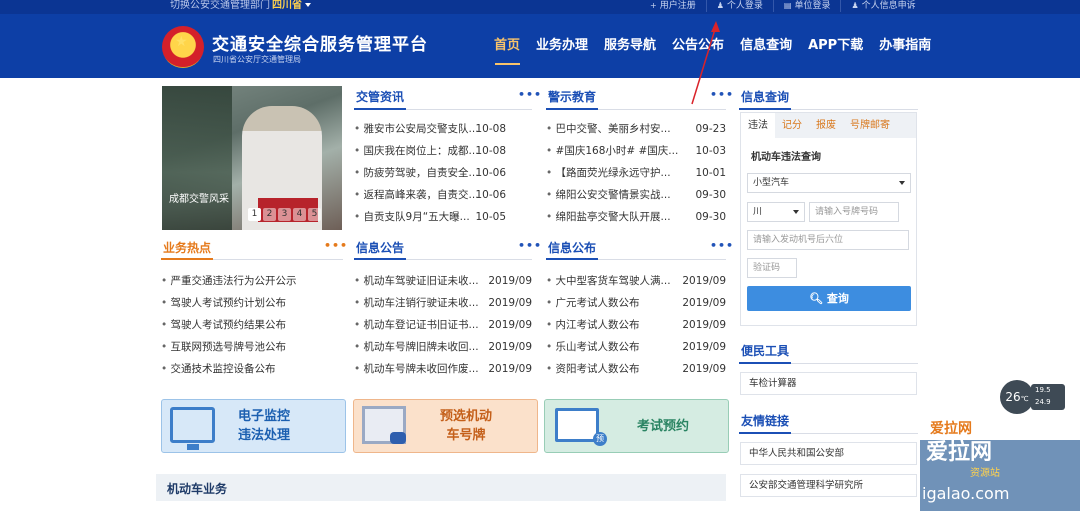 The width and height of the screenshot is (1080, 511). I want to click on list-item: 雅安市公安局交警支队...10-08, so click(430, 129).